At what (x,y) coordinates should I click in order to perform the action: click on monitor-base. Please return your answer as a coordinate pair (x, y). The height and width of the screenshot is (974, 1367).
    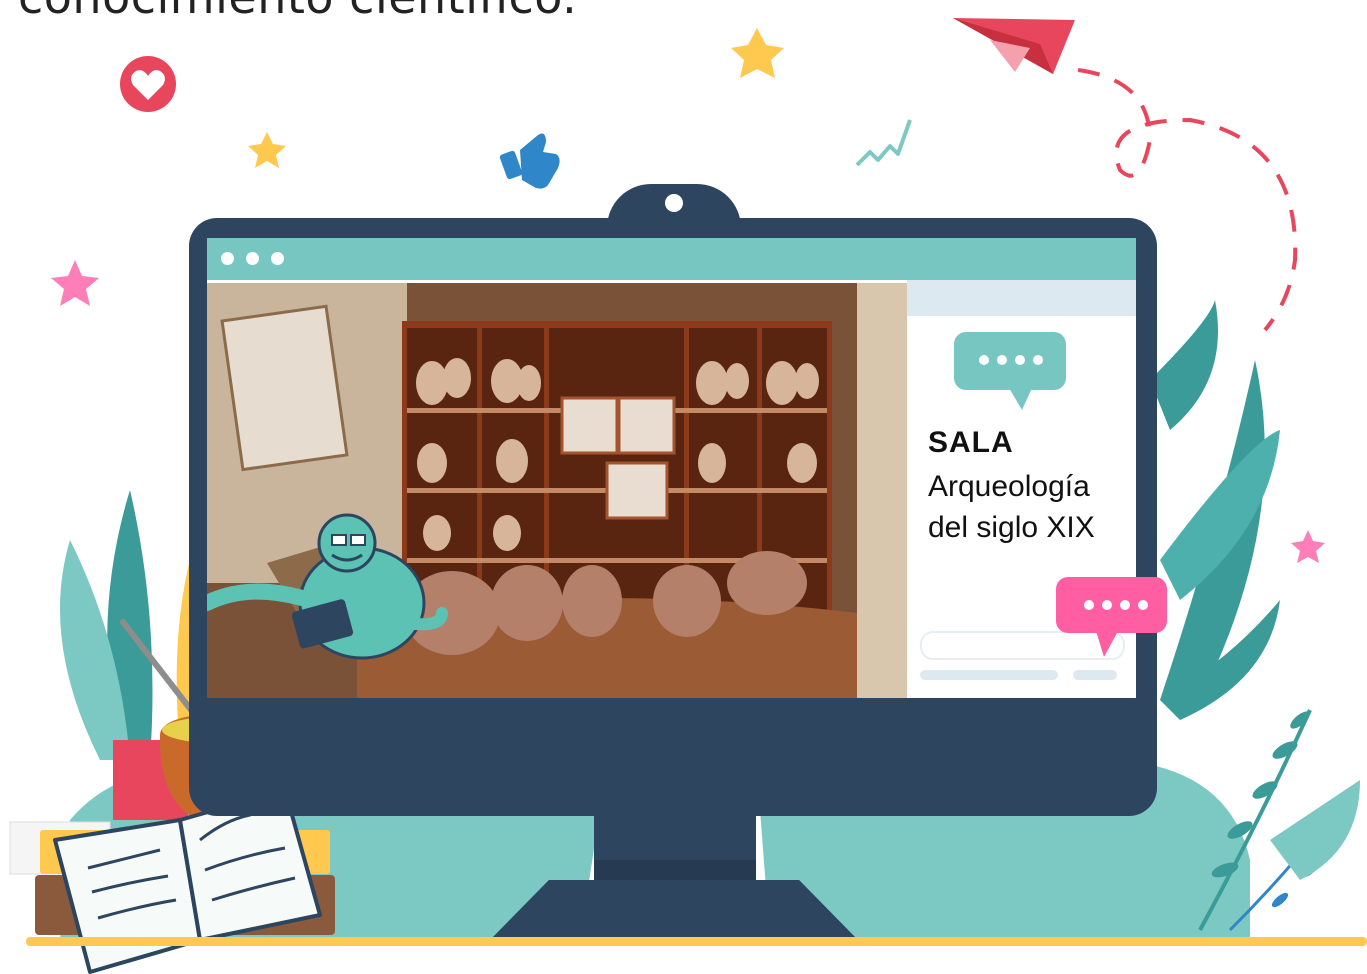
    Looking at the image, I should click on (674, 910).